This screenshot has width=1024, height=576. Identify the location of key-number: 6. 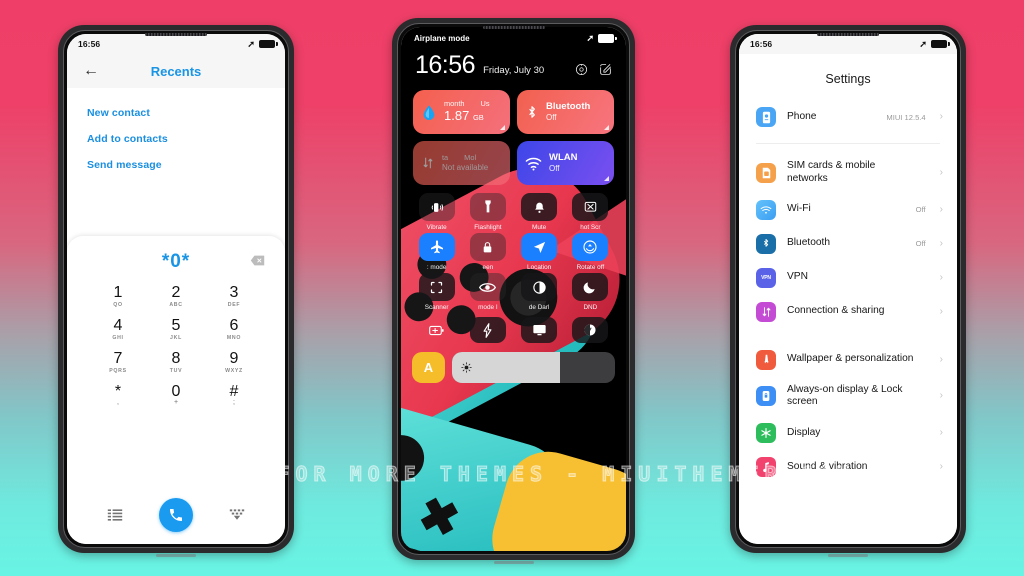
(234, 325).